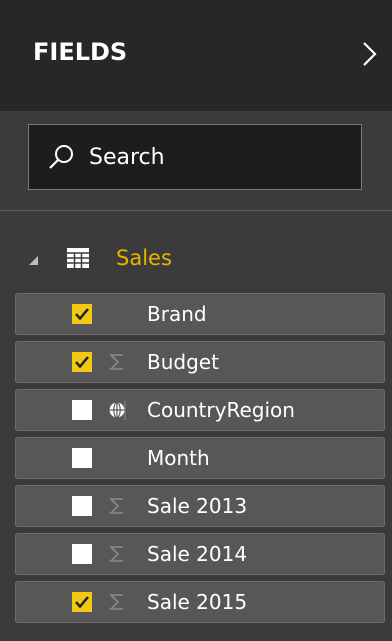 The width and height of the screenshot is (392, 641). I want to click on table-node-sales: Sales, so click(196, 262).